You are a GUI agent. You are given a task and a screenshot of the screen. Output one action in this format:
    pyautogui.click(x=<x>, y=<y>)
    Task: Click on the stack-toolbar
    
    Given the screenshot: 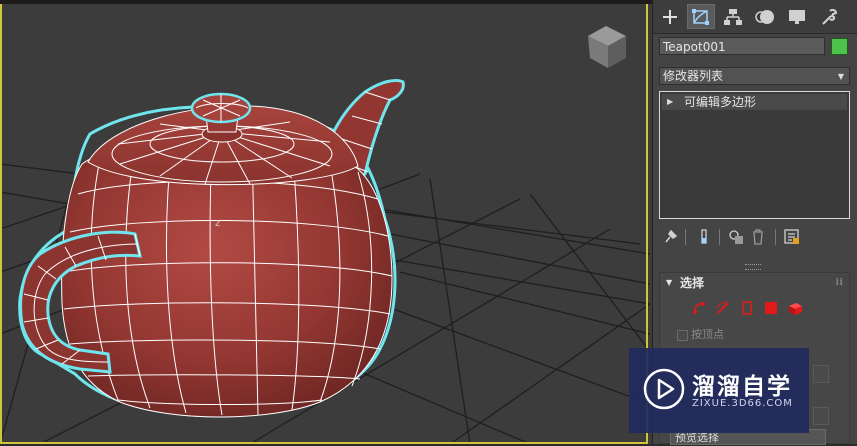 What is the action you would take?
    pyautogui.click(x=754, y=237)
    